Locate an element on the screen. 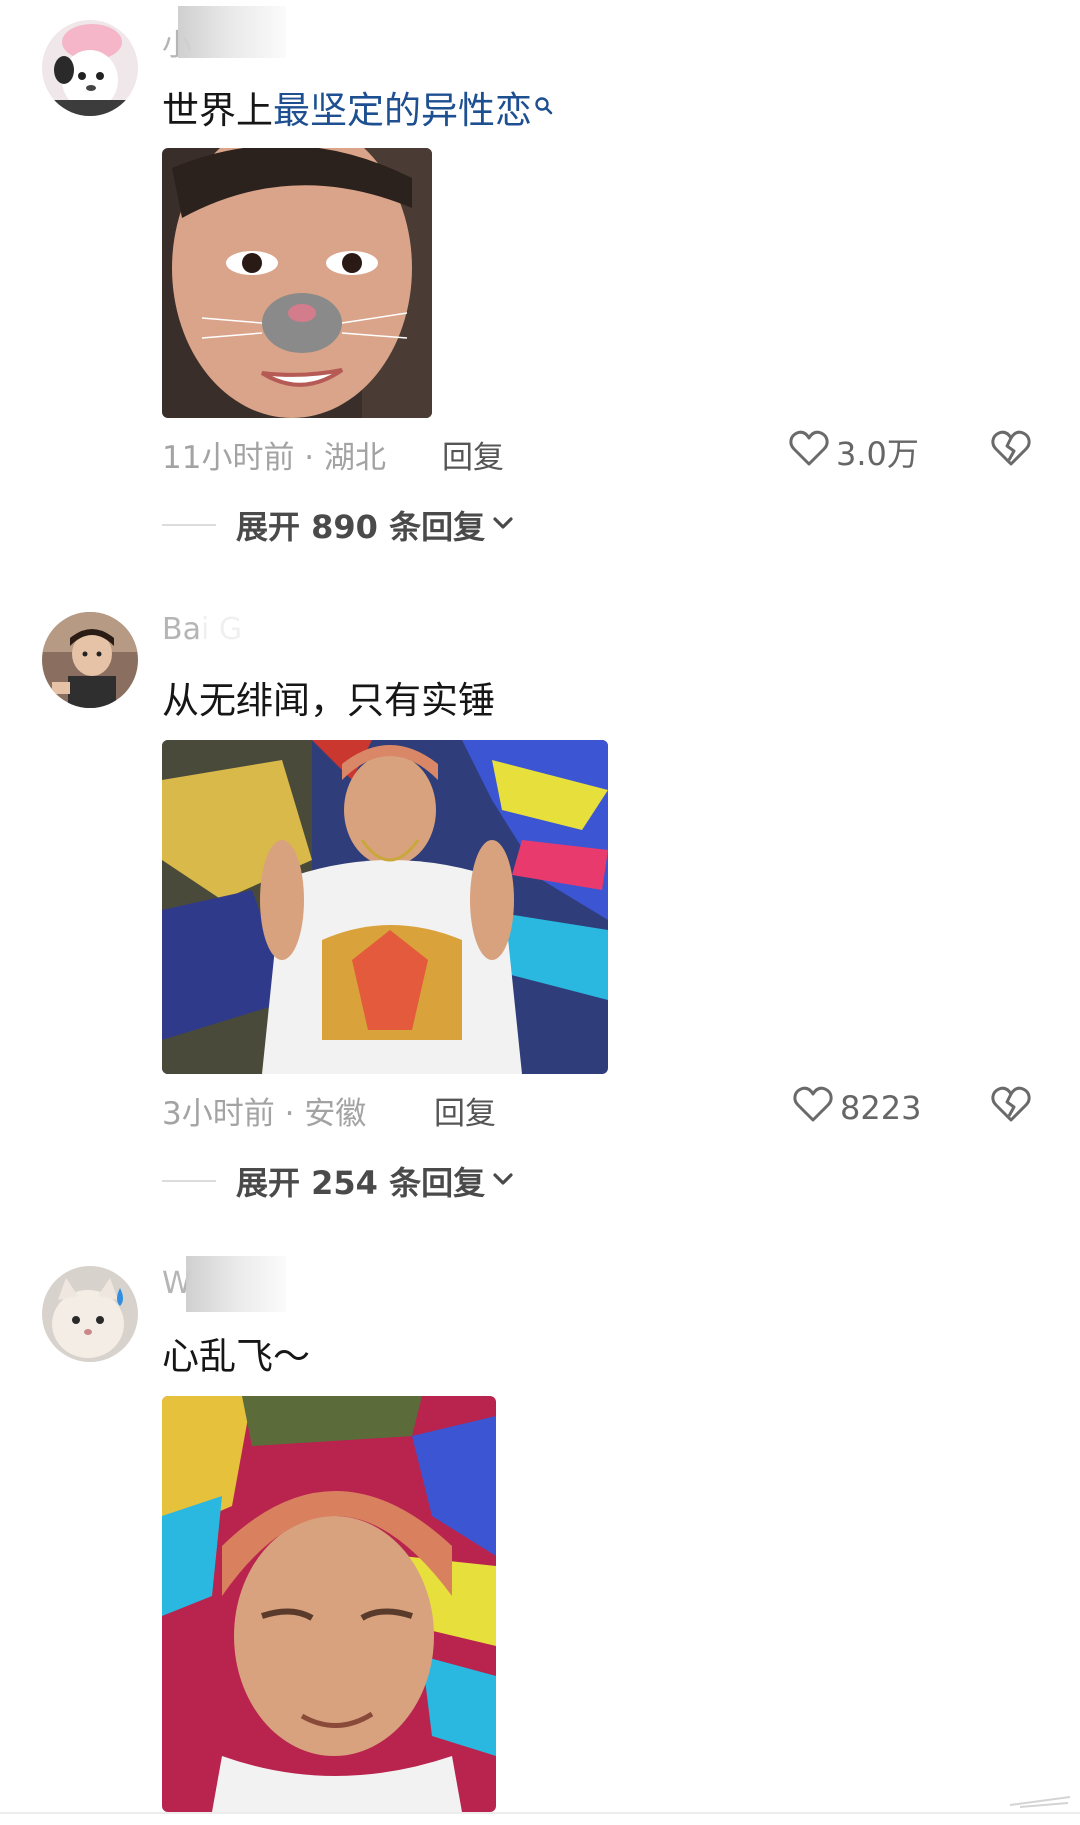 The width and height of the screenshot is (1080, 1825). comment-time-location: 11小时前 · 湖北 is located at coordinates (274, 458).